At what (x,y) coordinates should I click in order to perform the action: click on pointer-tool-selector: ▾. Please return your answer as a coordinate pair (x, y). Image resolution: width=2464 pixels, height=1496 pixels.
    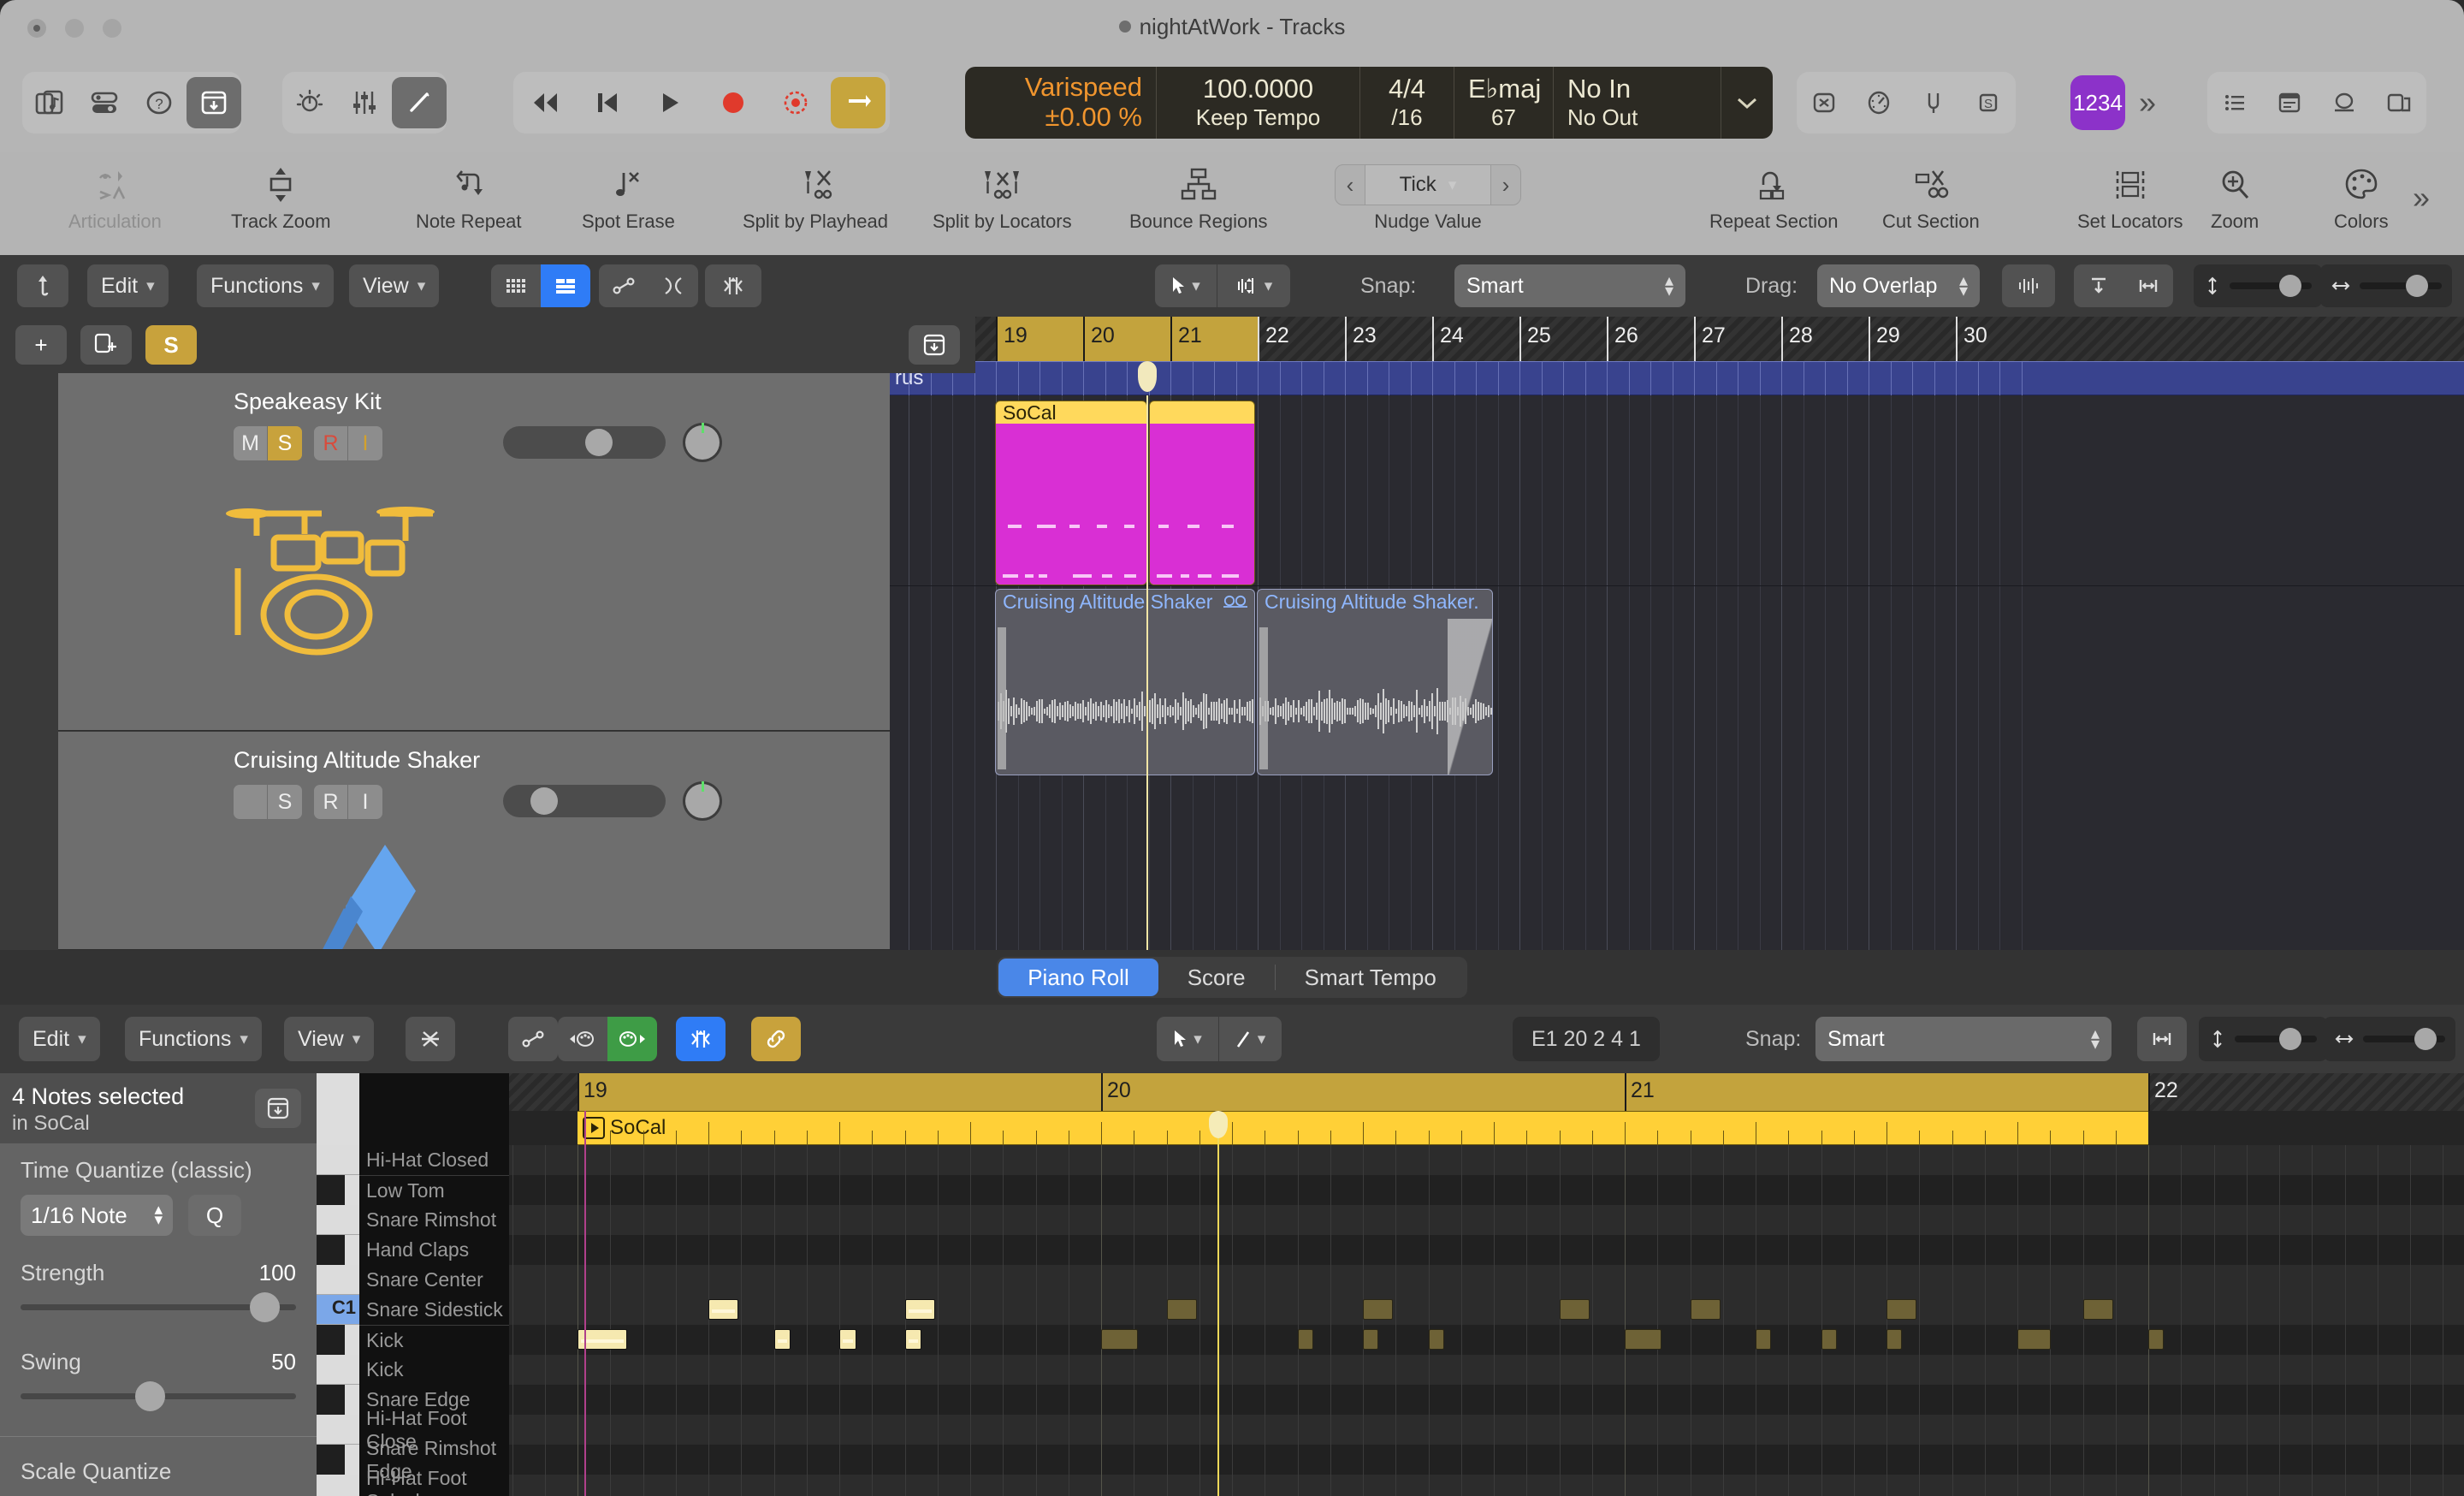
    Looking at the image, I should click on (1186, 286).